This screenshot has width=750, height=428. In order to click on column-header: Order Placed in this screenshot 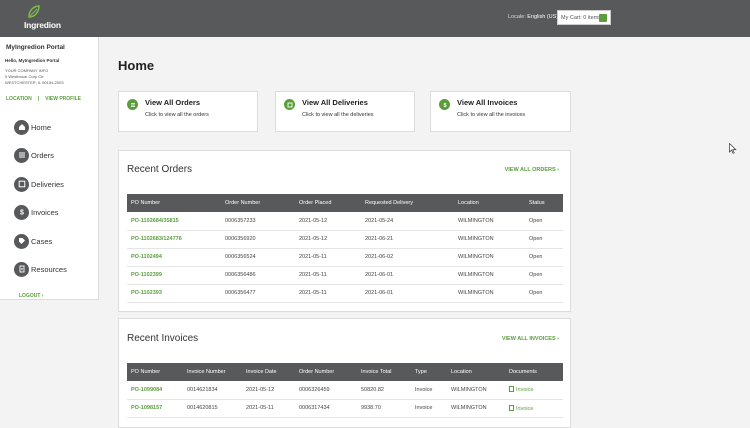, I will do `click(315, 203)`.